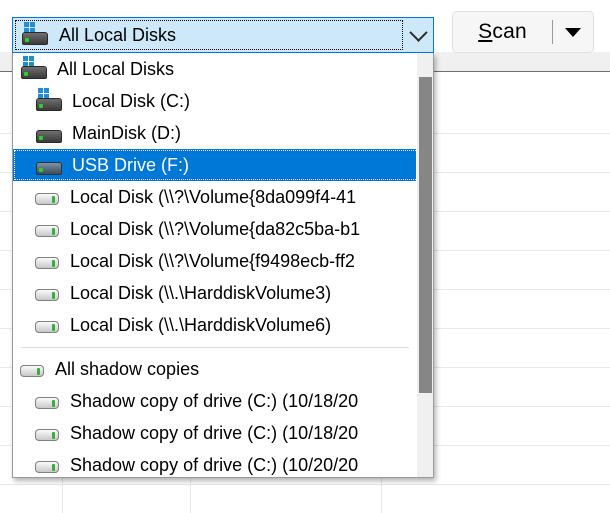  What do you see at coordinates (215, 101) in the screenshot?
I see `list-item: Local Disk (C:)` at bounding box center [215, 101].